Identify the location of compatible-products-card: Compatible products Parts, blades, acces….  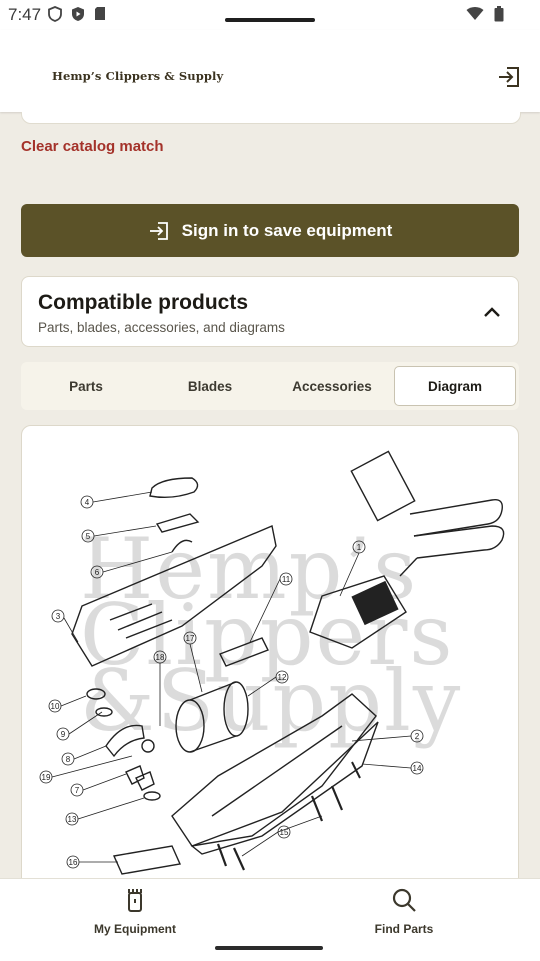
(270, 311).